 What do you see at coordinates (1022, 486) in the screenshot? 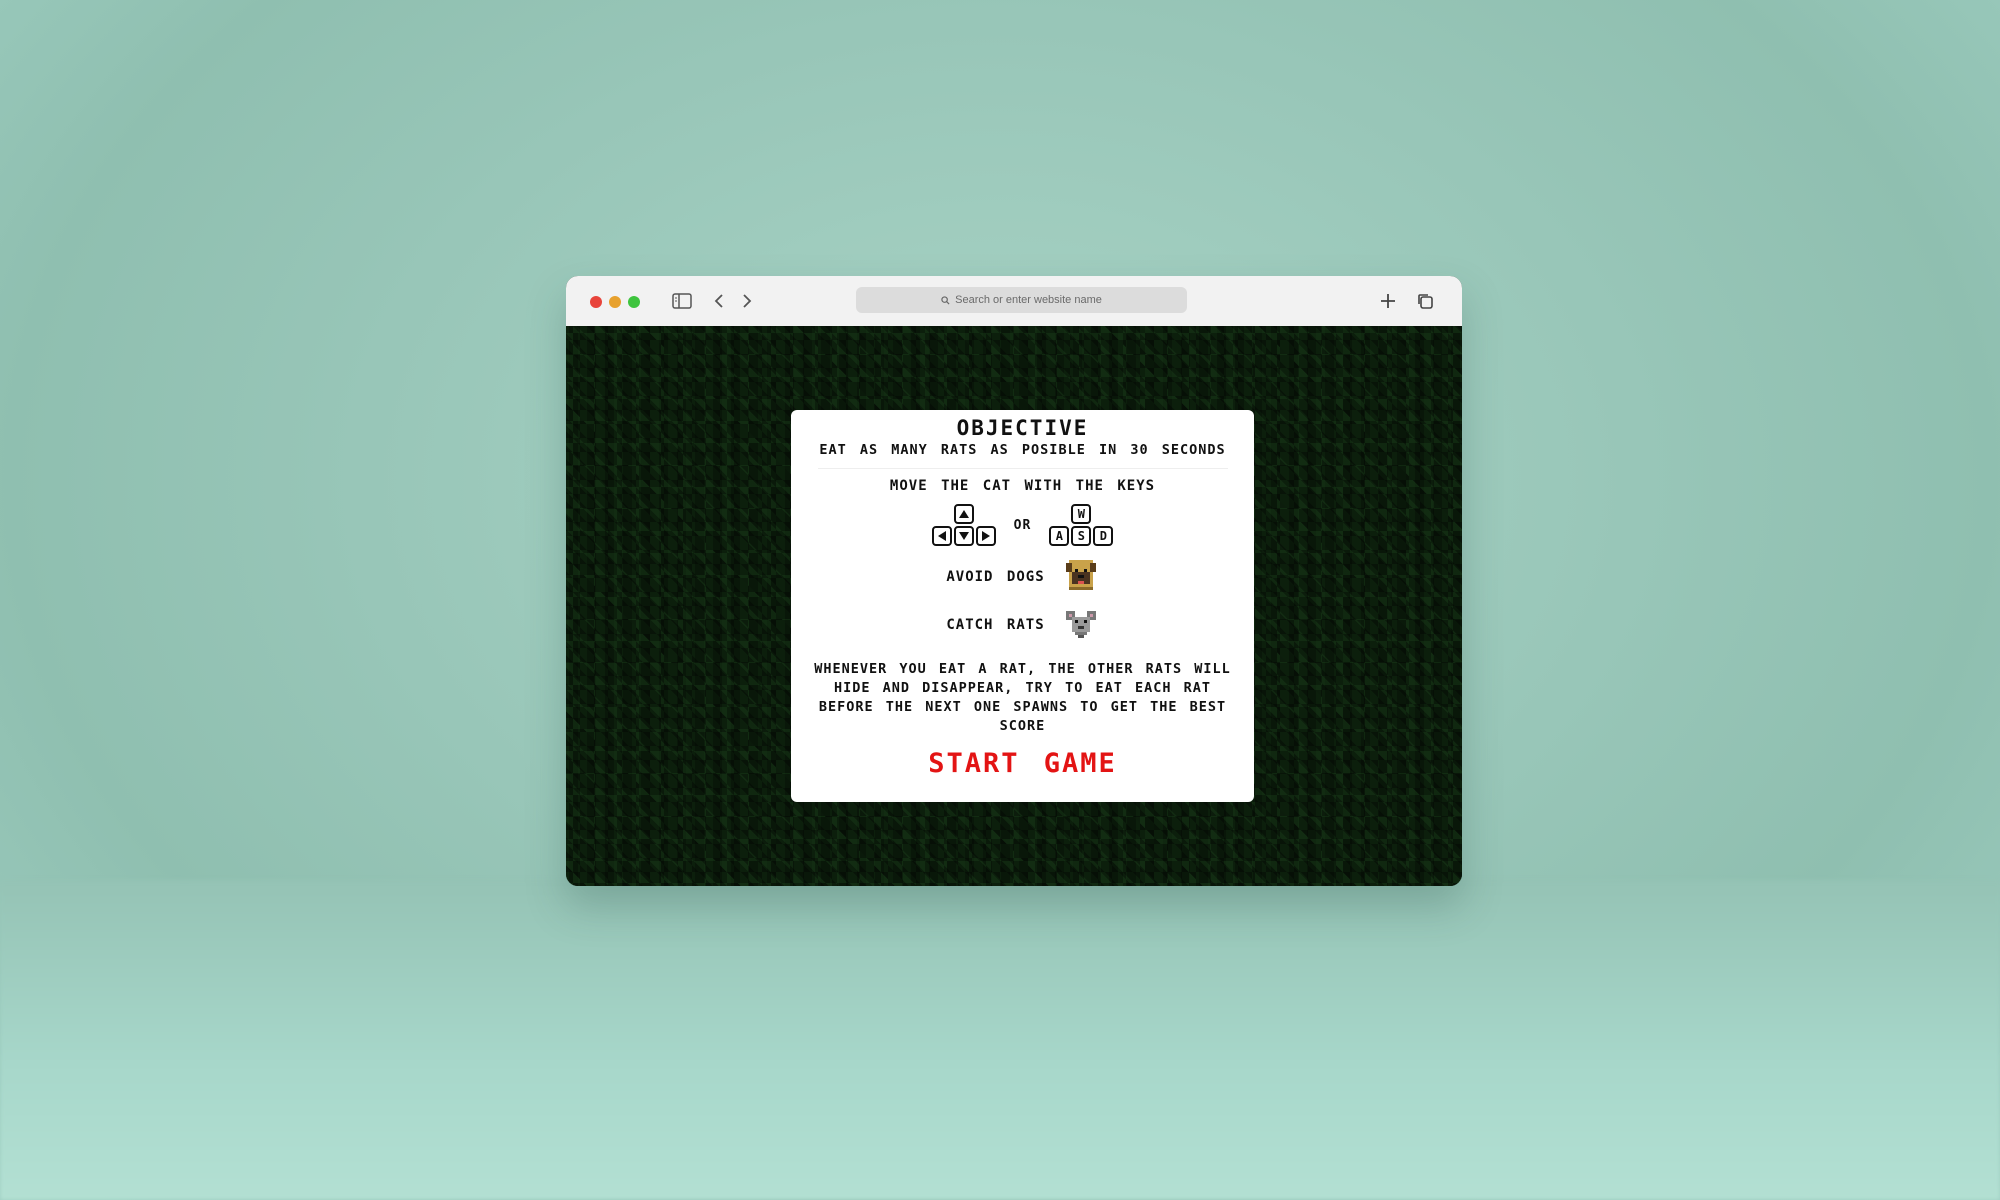
I see `move-instructions: MOVE THE CAT WITH THE KEYS` at bounding box center [1022, 486].